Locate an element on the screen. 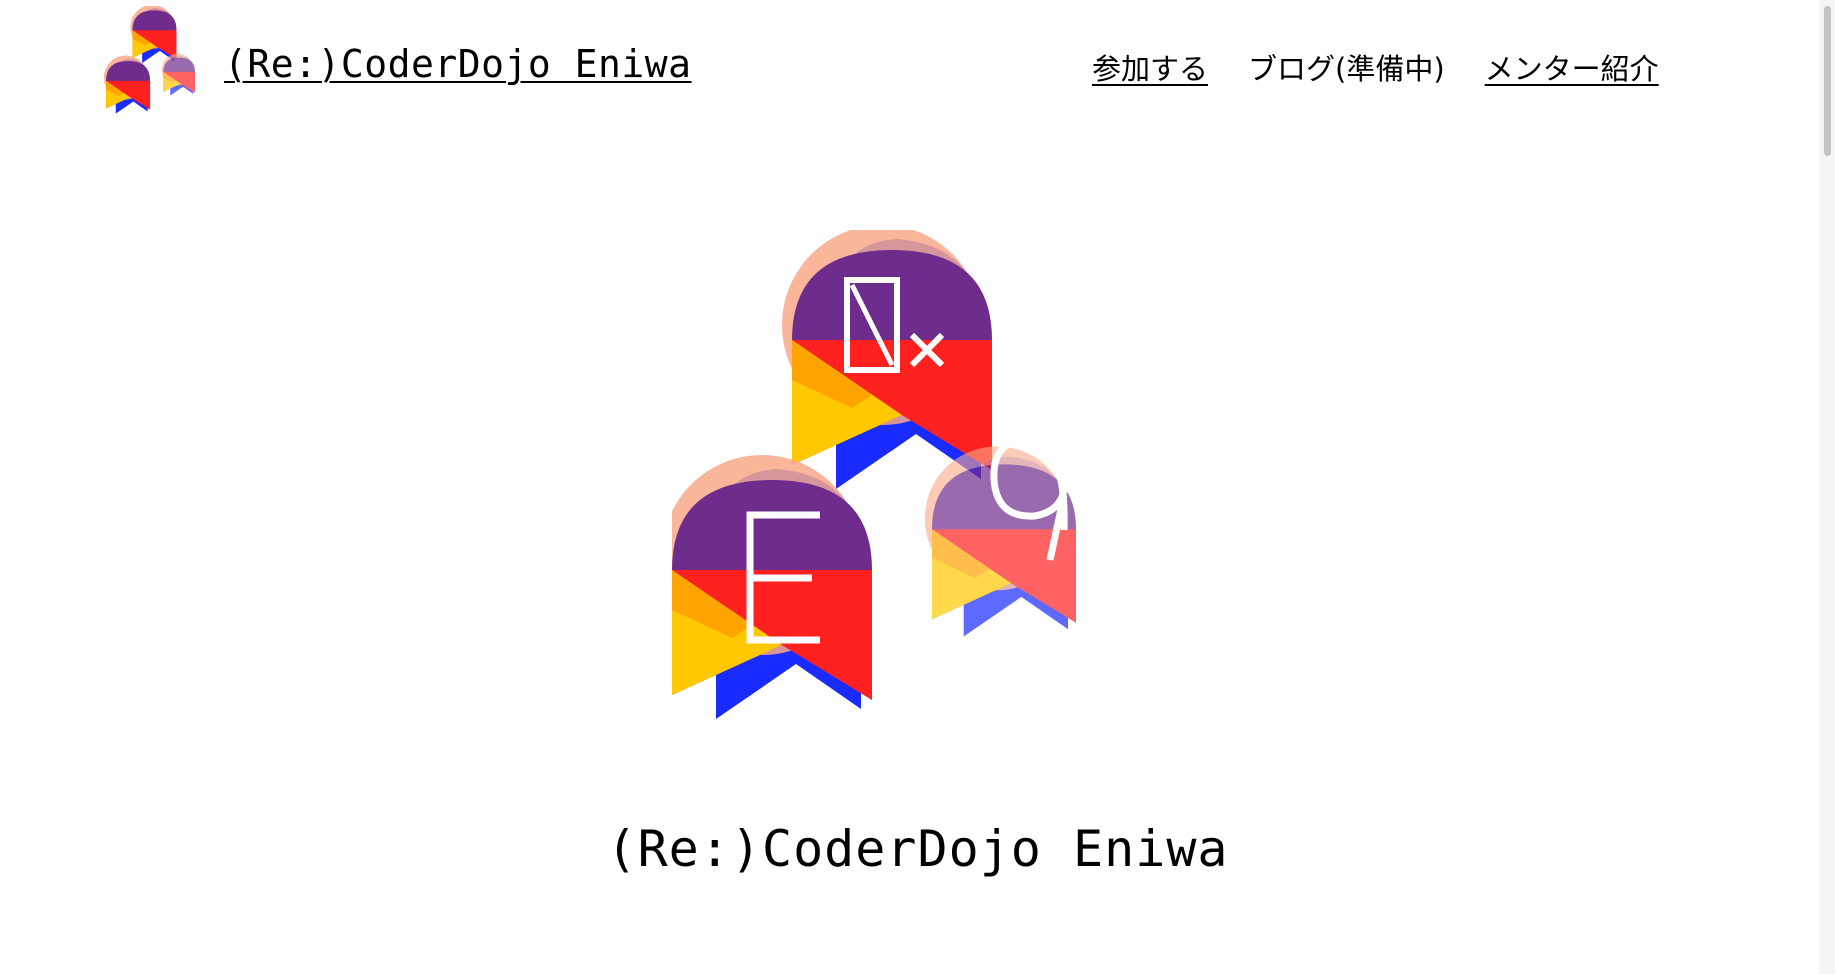 The height and width of the screenshot is (974, 1835). nav-link-blog: ブログ(準備中) is located at coordinates (1346, 67).